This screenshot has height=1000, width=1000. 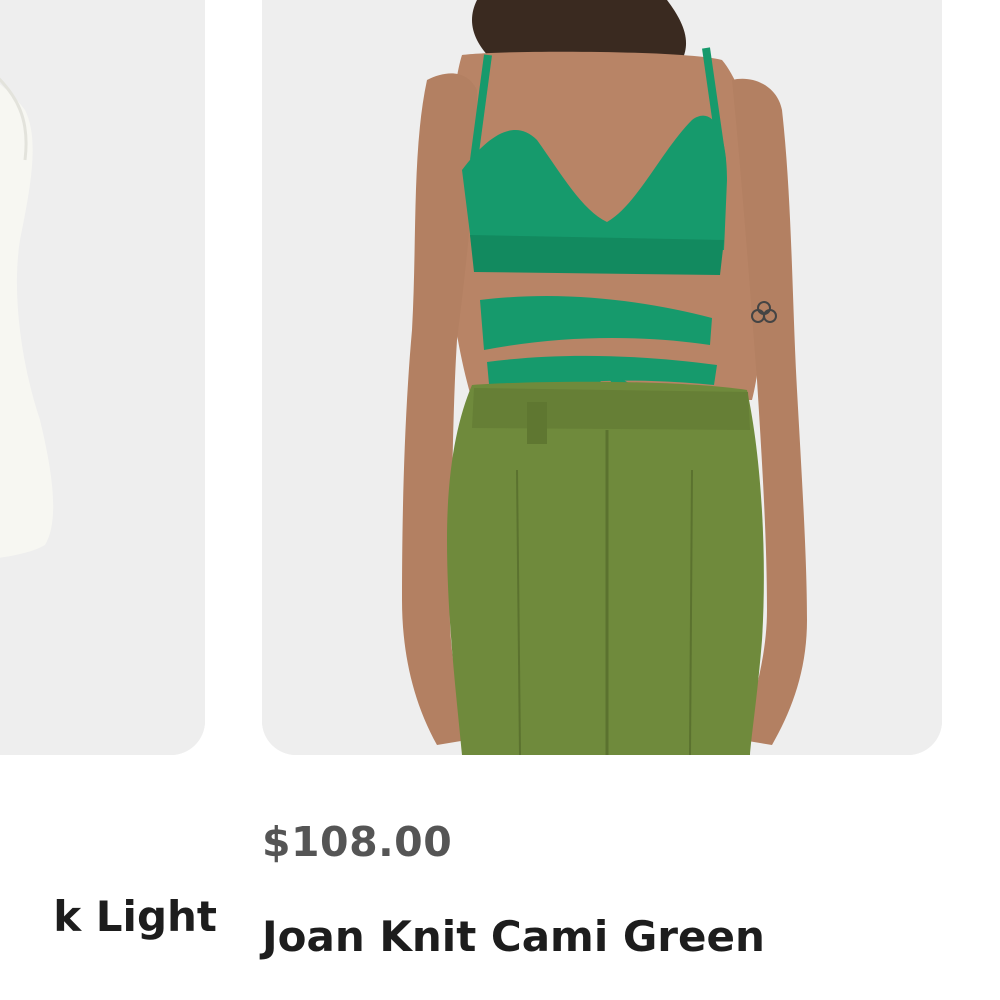 What do you see at coordinates (135, 916) in the screenshot?
I see `product-name: k Light` at bounding box center [135, 916].